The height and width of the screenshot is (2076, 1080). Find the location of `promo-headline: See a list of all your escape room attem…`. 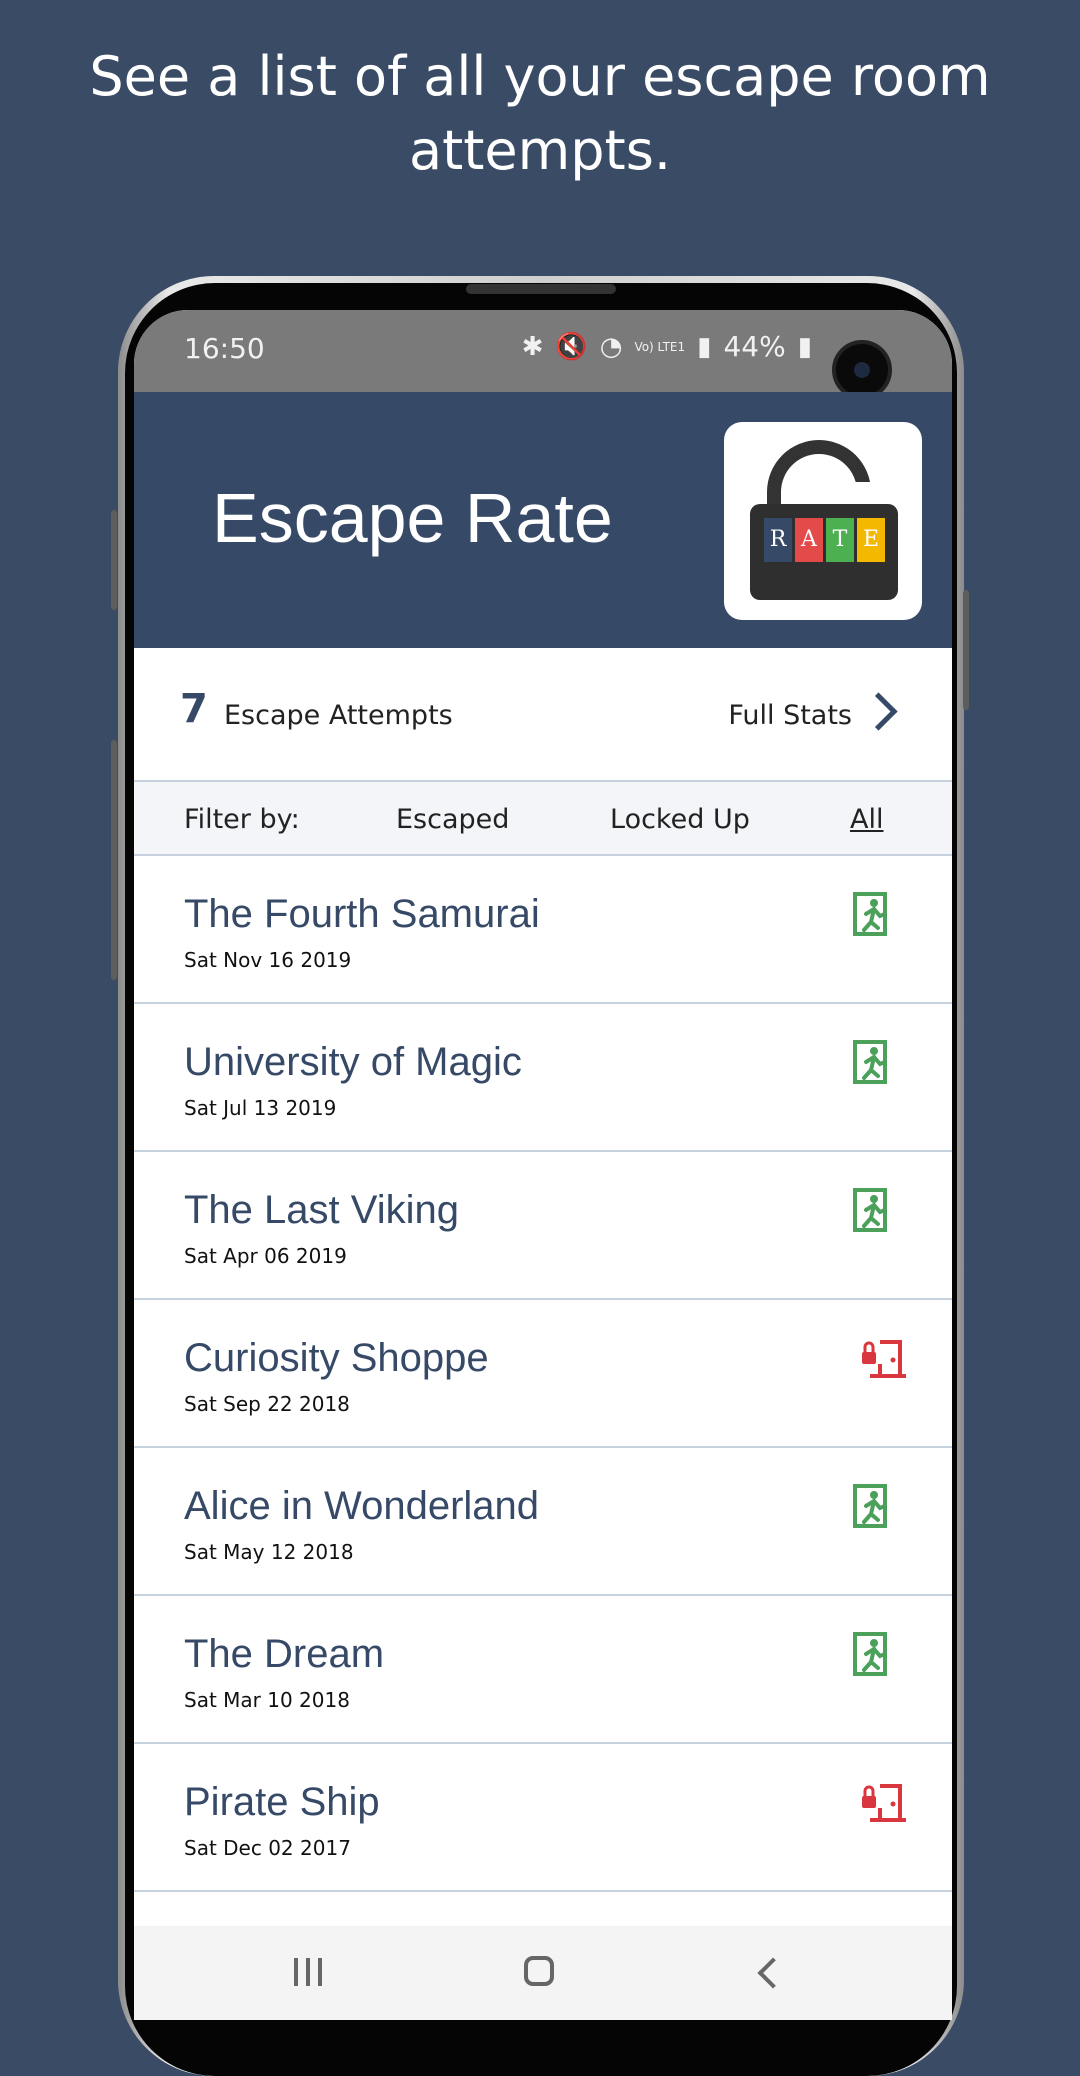

promo-headline: See a list of all your escape room attem… is located at coordinates (540, 113).